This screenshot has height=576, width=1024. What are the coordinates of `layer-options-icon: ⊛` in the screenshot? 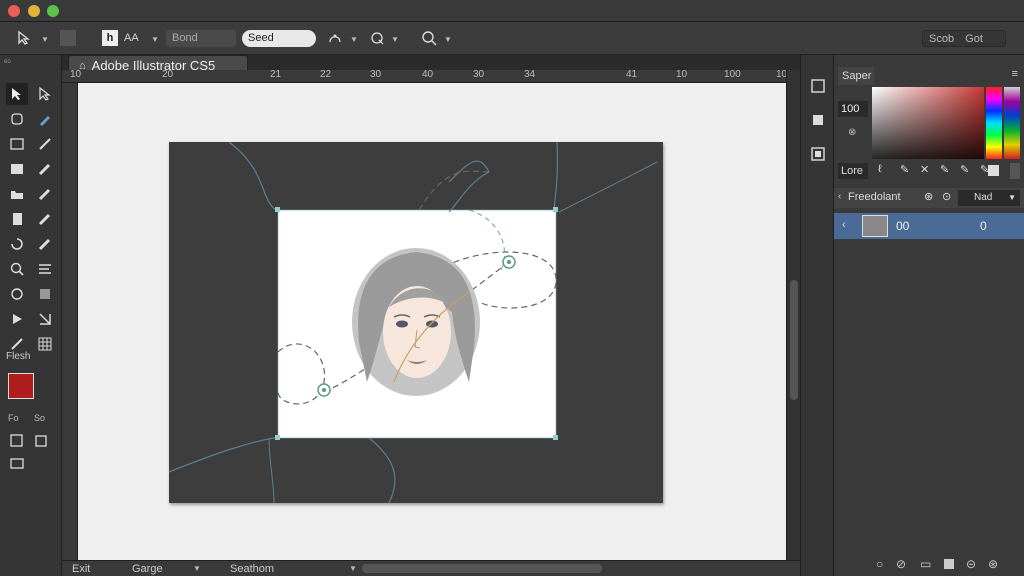 It's located at (928, 196).